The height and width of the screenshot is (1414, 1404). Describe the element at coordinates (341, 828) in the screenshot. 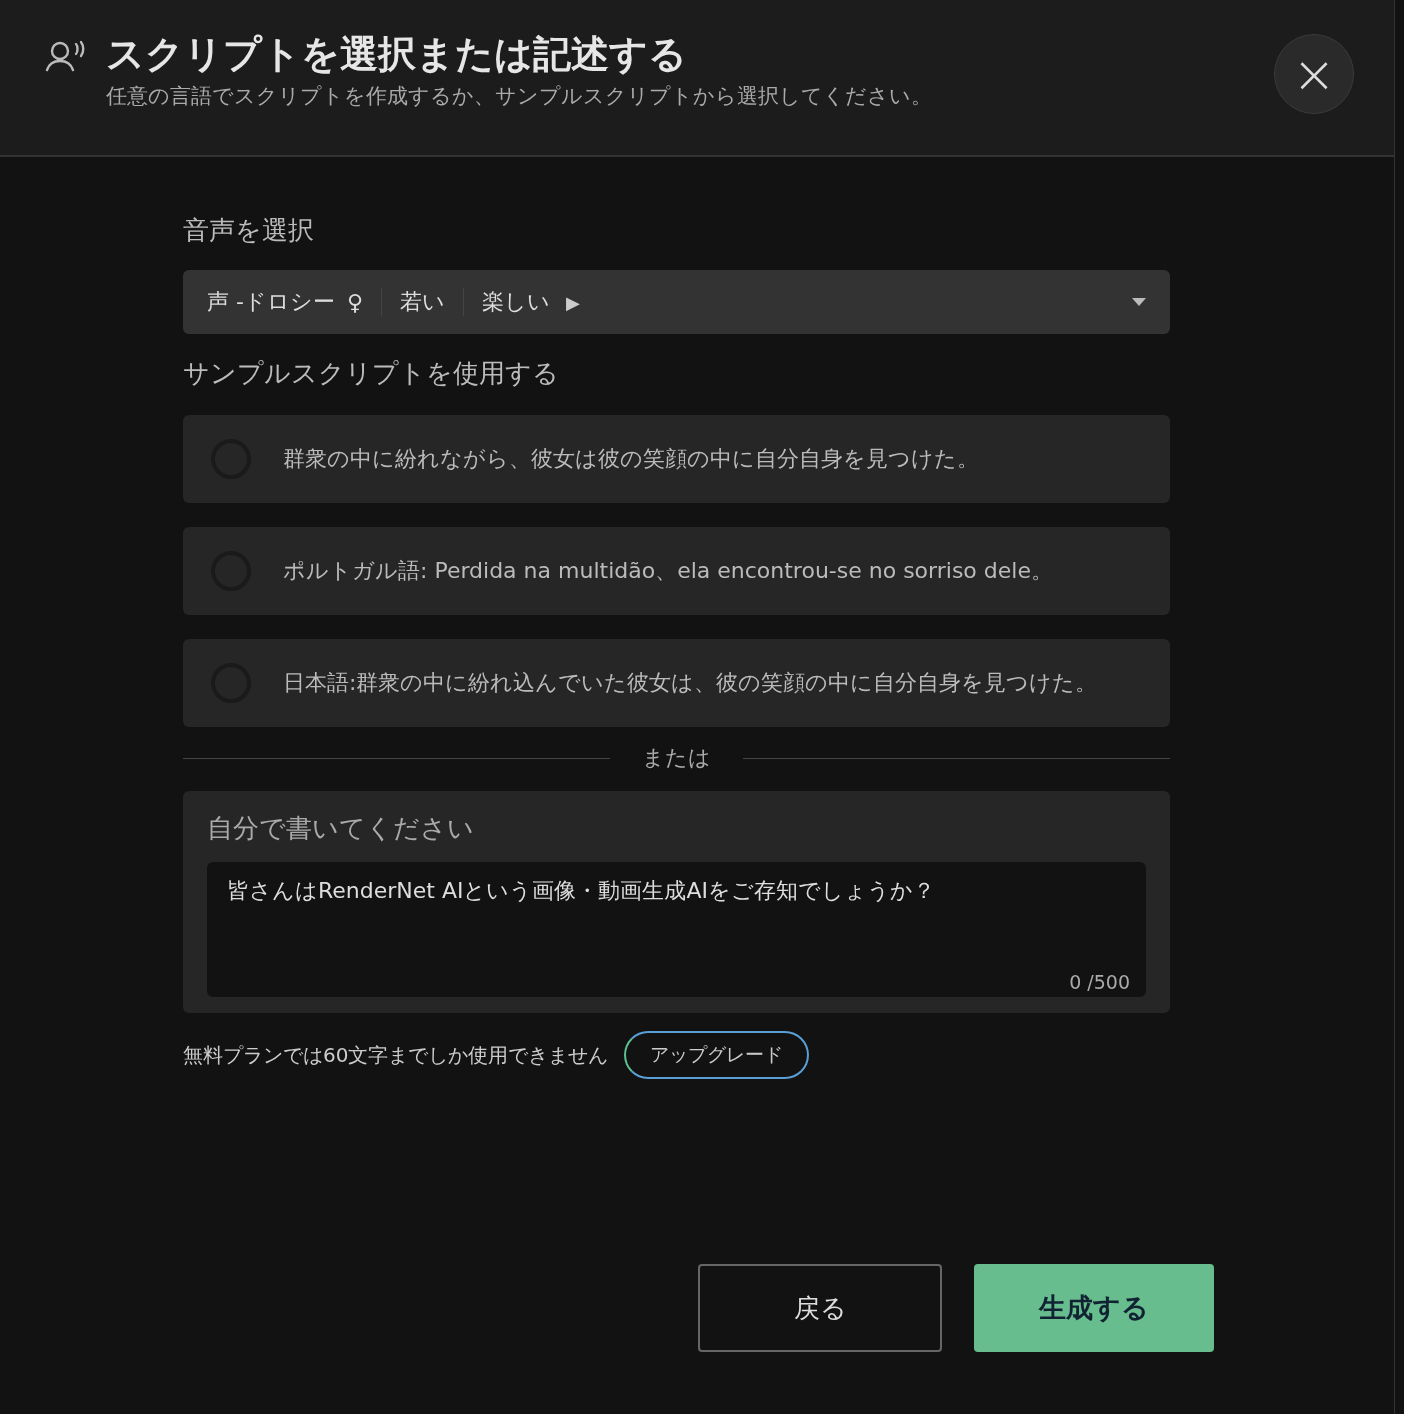

I see `write-label: 自分で書いてください` at that location.